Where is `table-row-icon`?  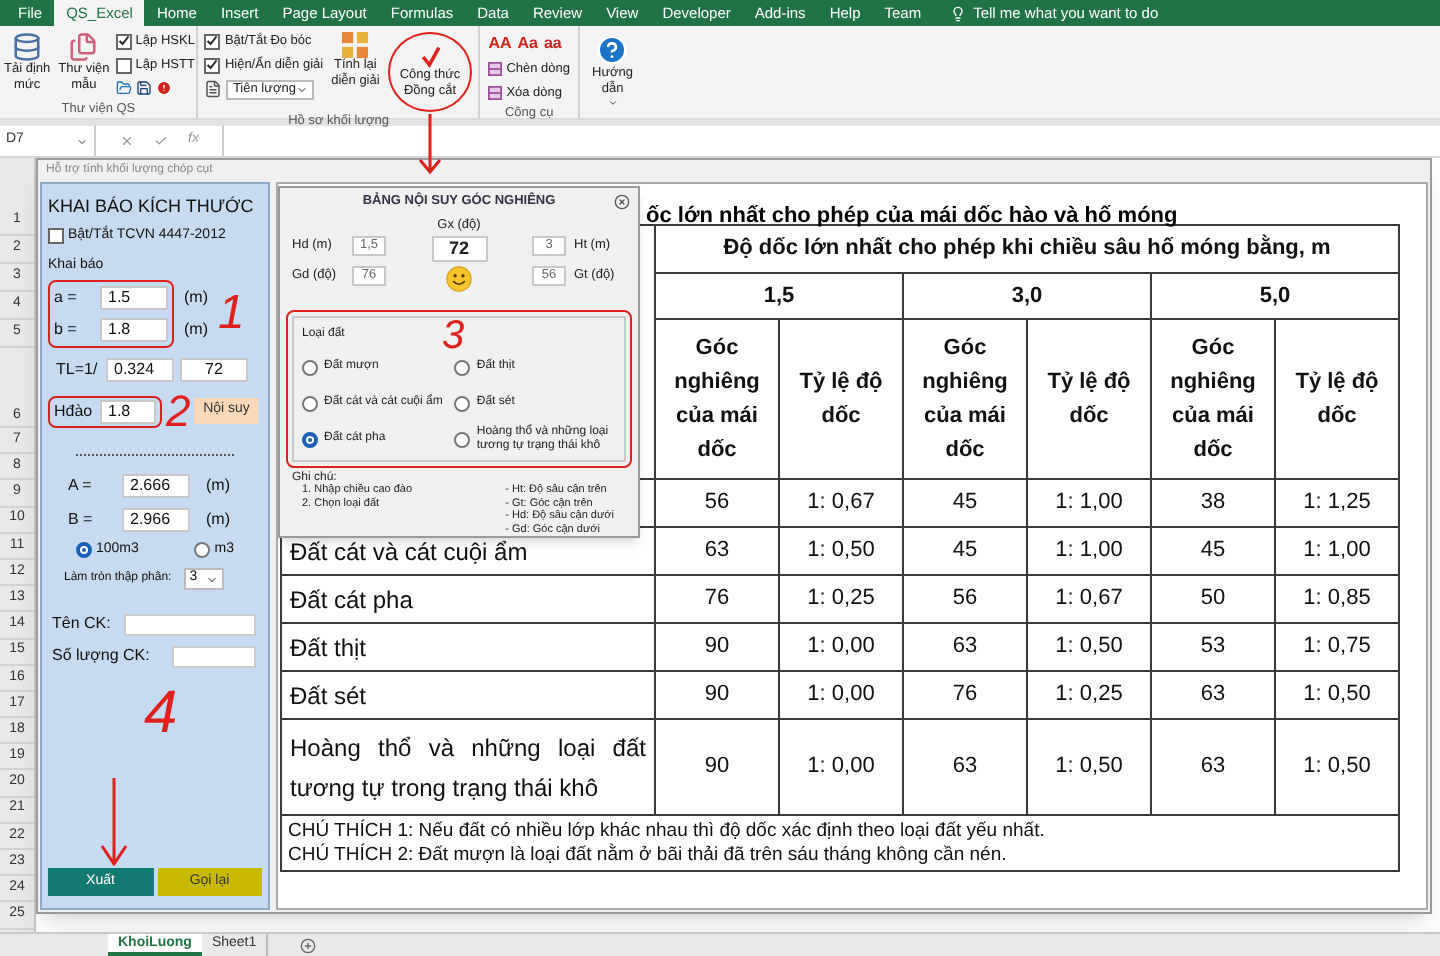
table-row-icon is located at coordinates (495, 93).